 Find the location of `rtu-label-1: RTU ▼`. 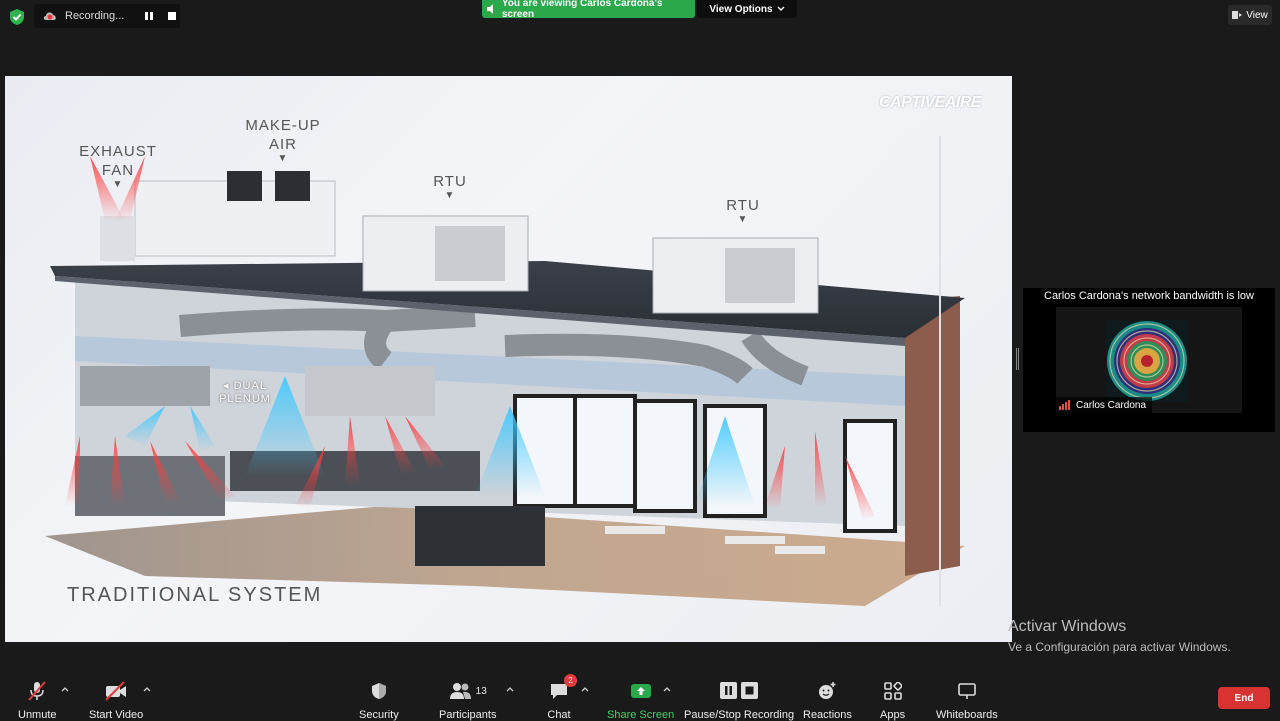

rtu-label-1: RTU ▼ is located at coordinates (450, 187).